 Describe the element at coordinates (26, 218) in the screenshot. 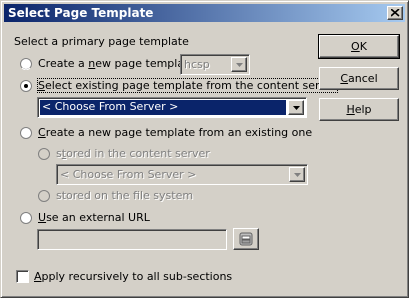

I see `radio-external-url` at that location.